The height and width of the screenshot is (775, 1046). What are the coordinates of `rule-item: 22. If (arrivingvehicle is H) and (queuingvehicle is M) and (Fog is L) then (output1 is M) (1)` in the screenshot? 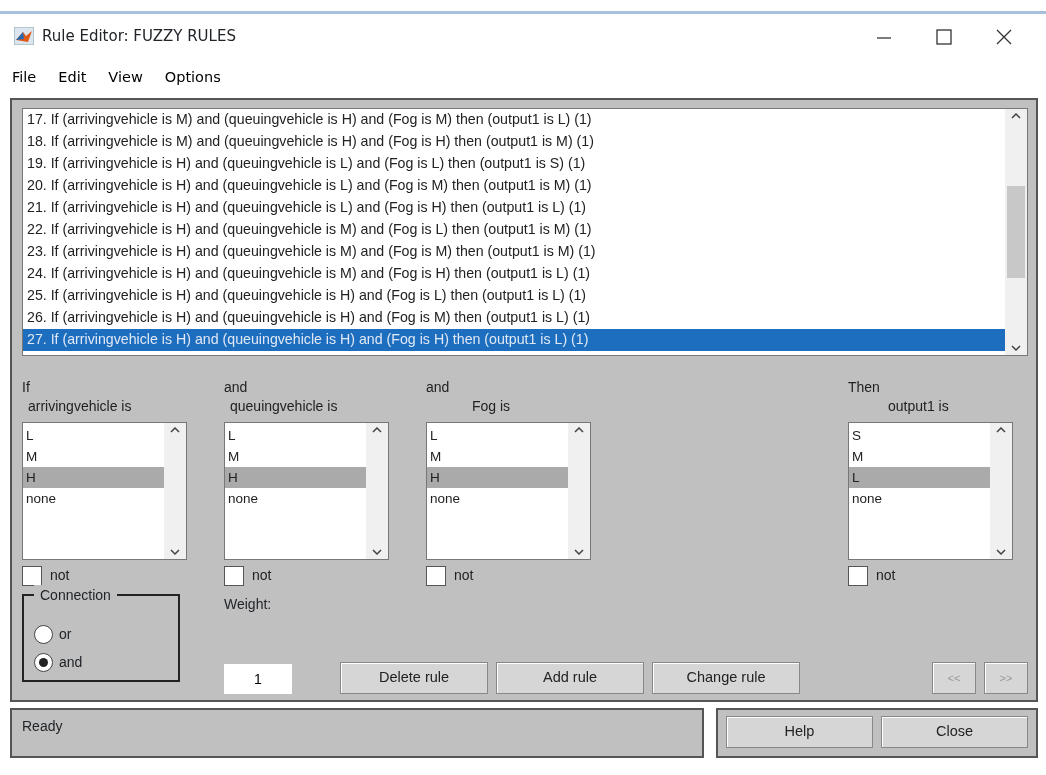 It's located at (514, 230).